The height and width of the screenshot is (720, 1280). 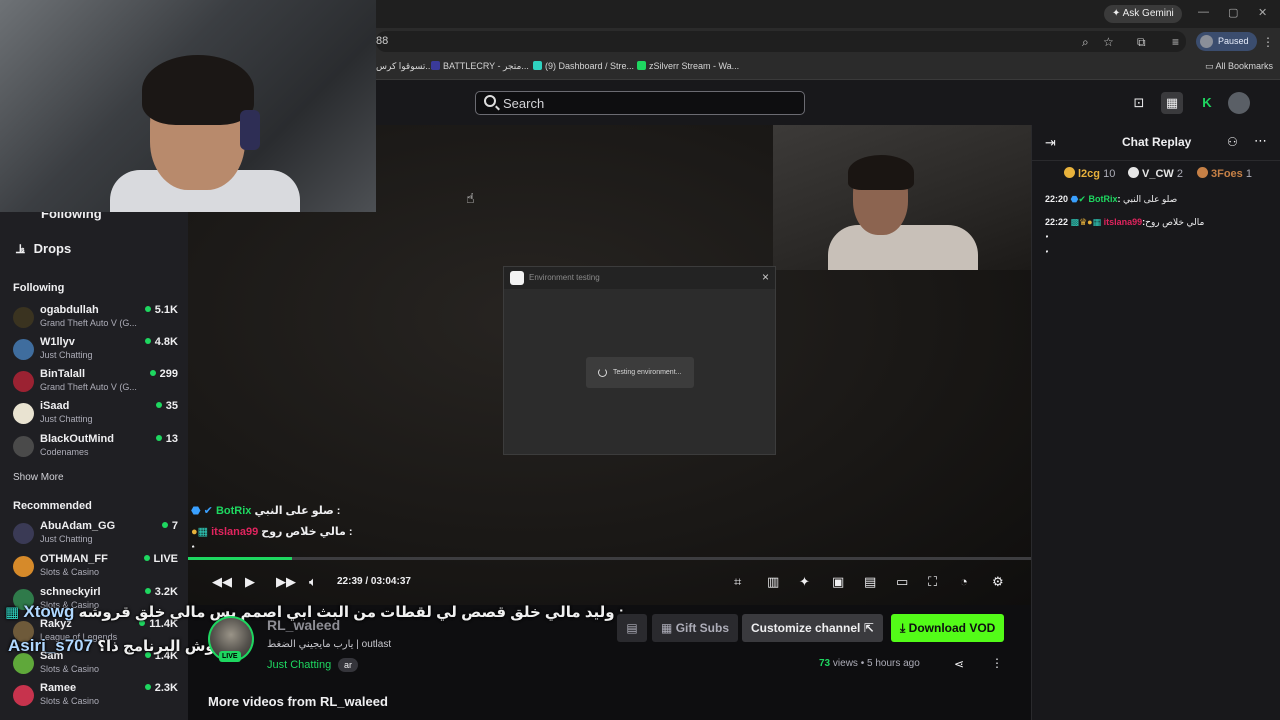 I want to click on live-badge: LIVE, so click(x=230, y=656).